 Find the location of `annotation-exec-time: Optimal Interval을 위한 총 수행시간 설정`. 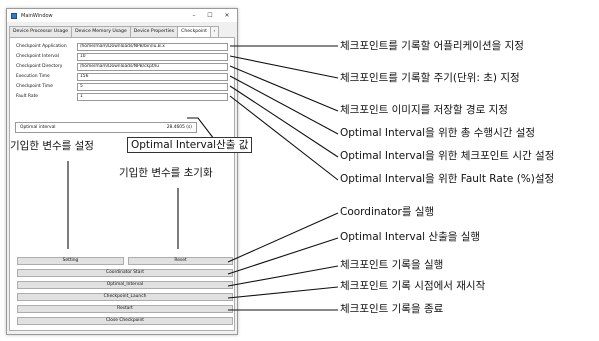

annotation-exec-time: Optimal Interval을 위한 총 수행시간 설정 is located at coordinates (438, 133).